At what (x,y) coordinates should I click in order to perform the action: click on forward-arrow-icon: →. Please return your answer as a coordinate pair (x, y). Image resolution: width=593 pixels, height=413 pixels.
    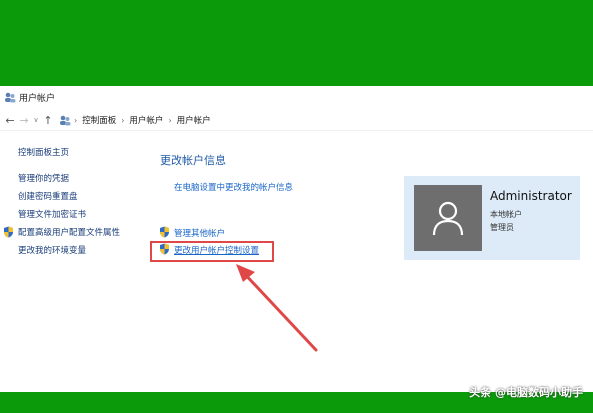
    Looking at the image, I should click on (24, 120).